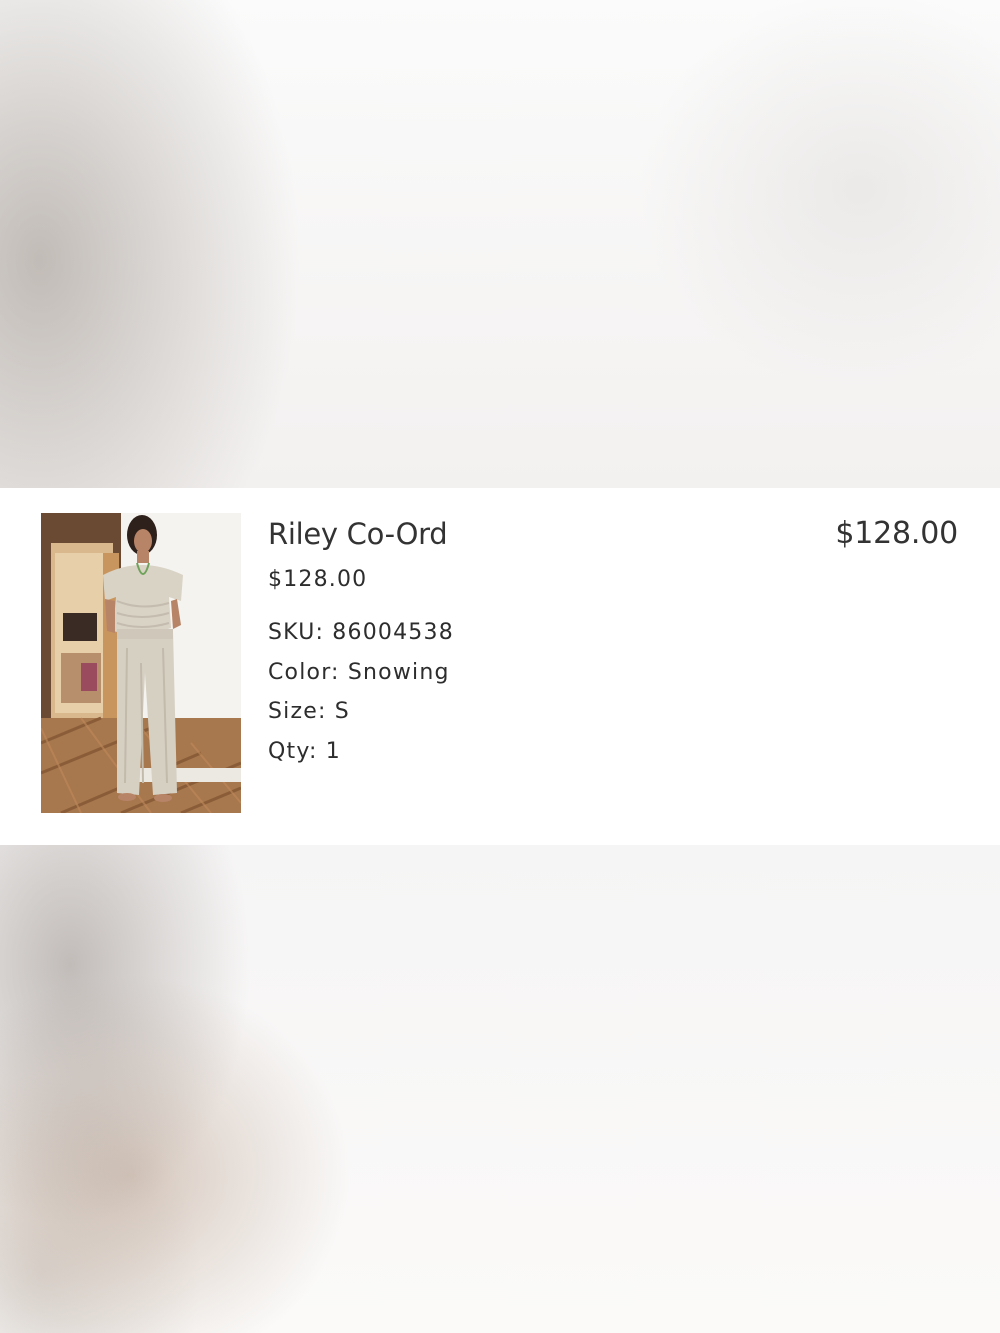 The height and width of the screenshot is (1333, 1000). I want to click on line-total-price: $128.00, so click(896, 533).